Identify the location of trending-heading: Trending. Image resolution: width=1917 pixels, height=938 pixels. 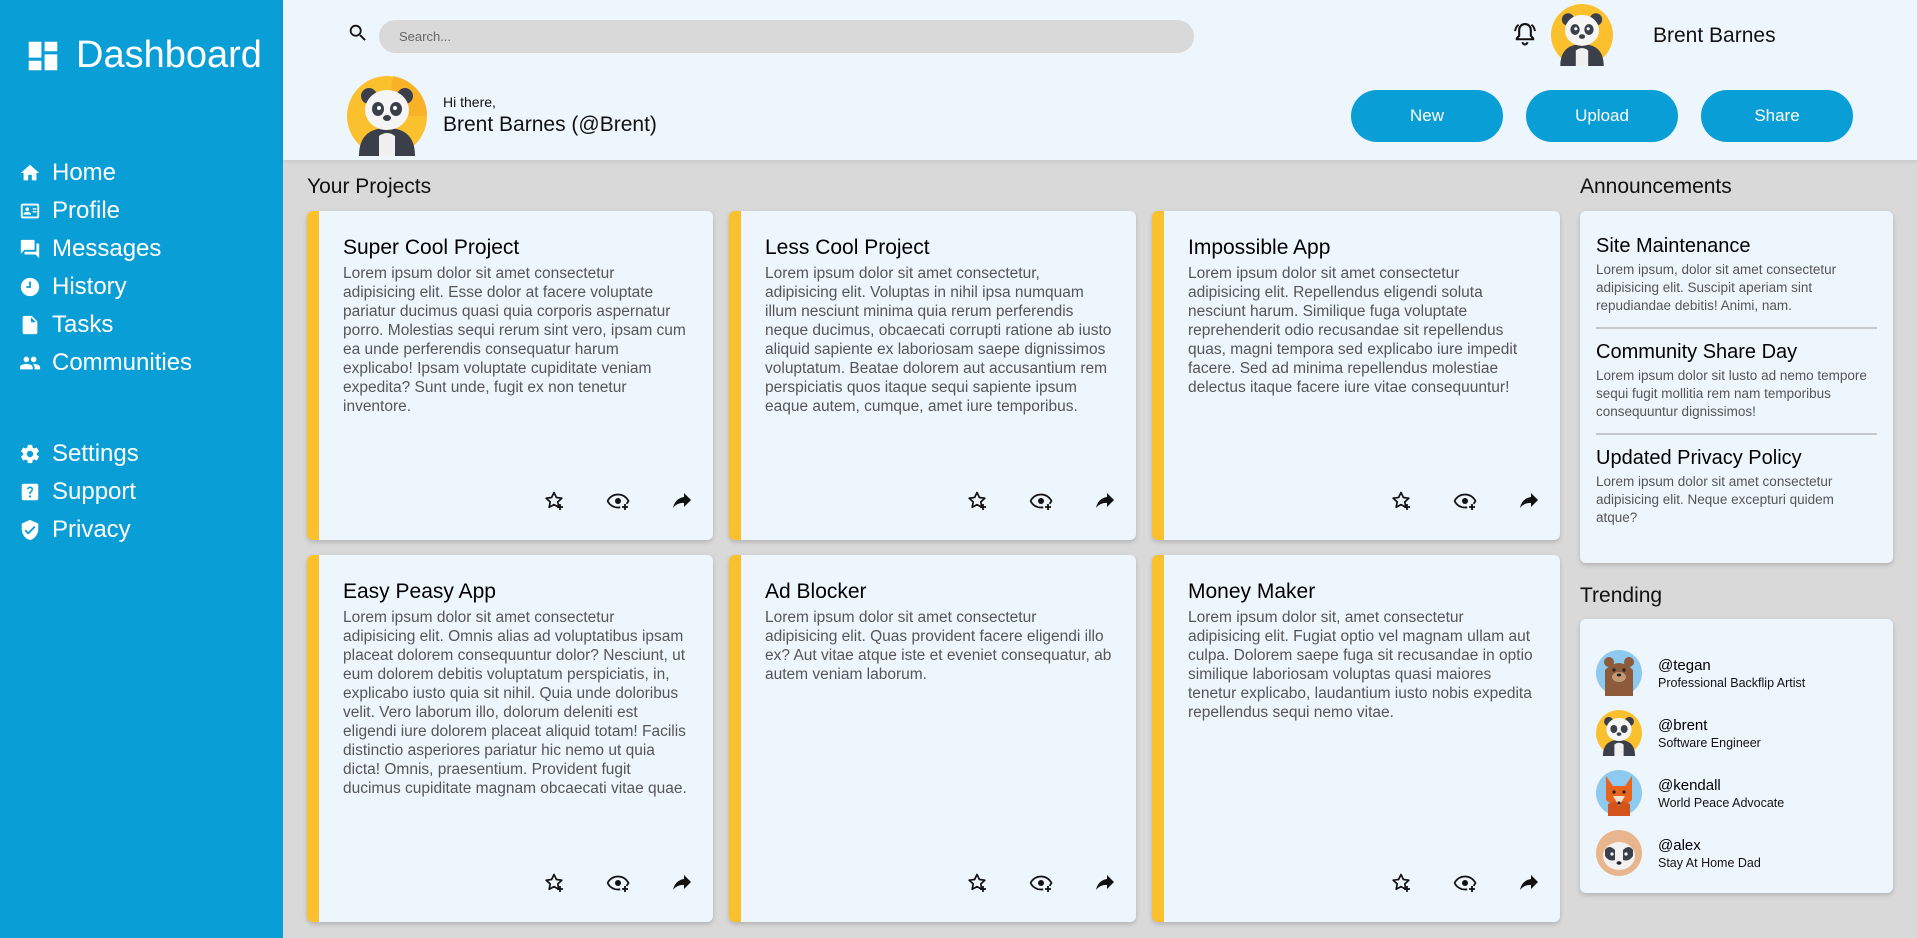
(1621, 595).